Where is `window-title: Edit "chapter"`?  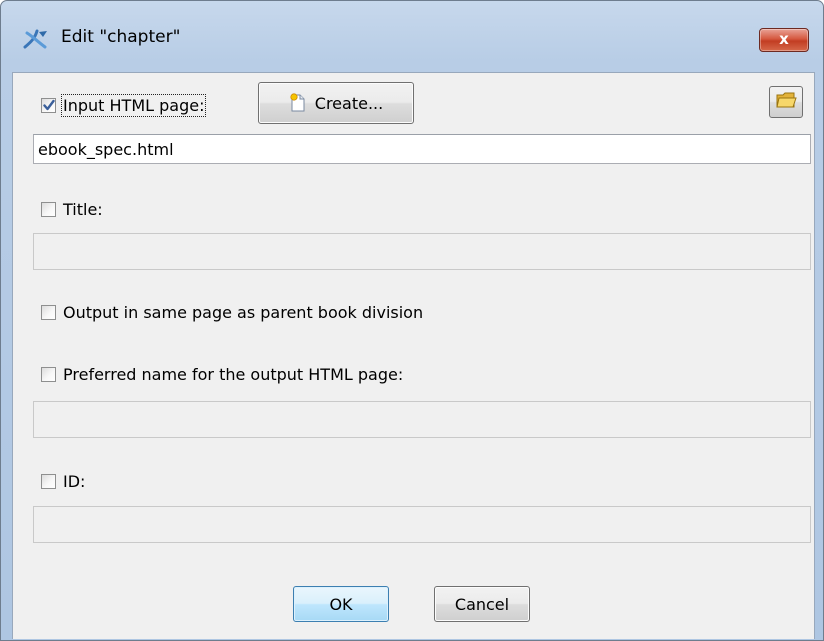 window-title: Edit "chapter" is located at coordinates (121, 37).